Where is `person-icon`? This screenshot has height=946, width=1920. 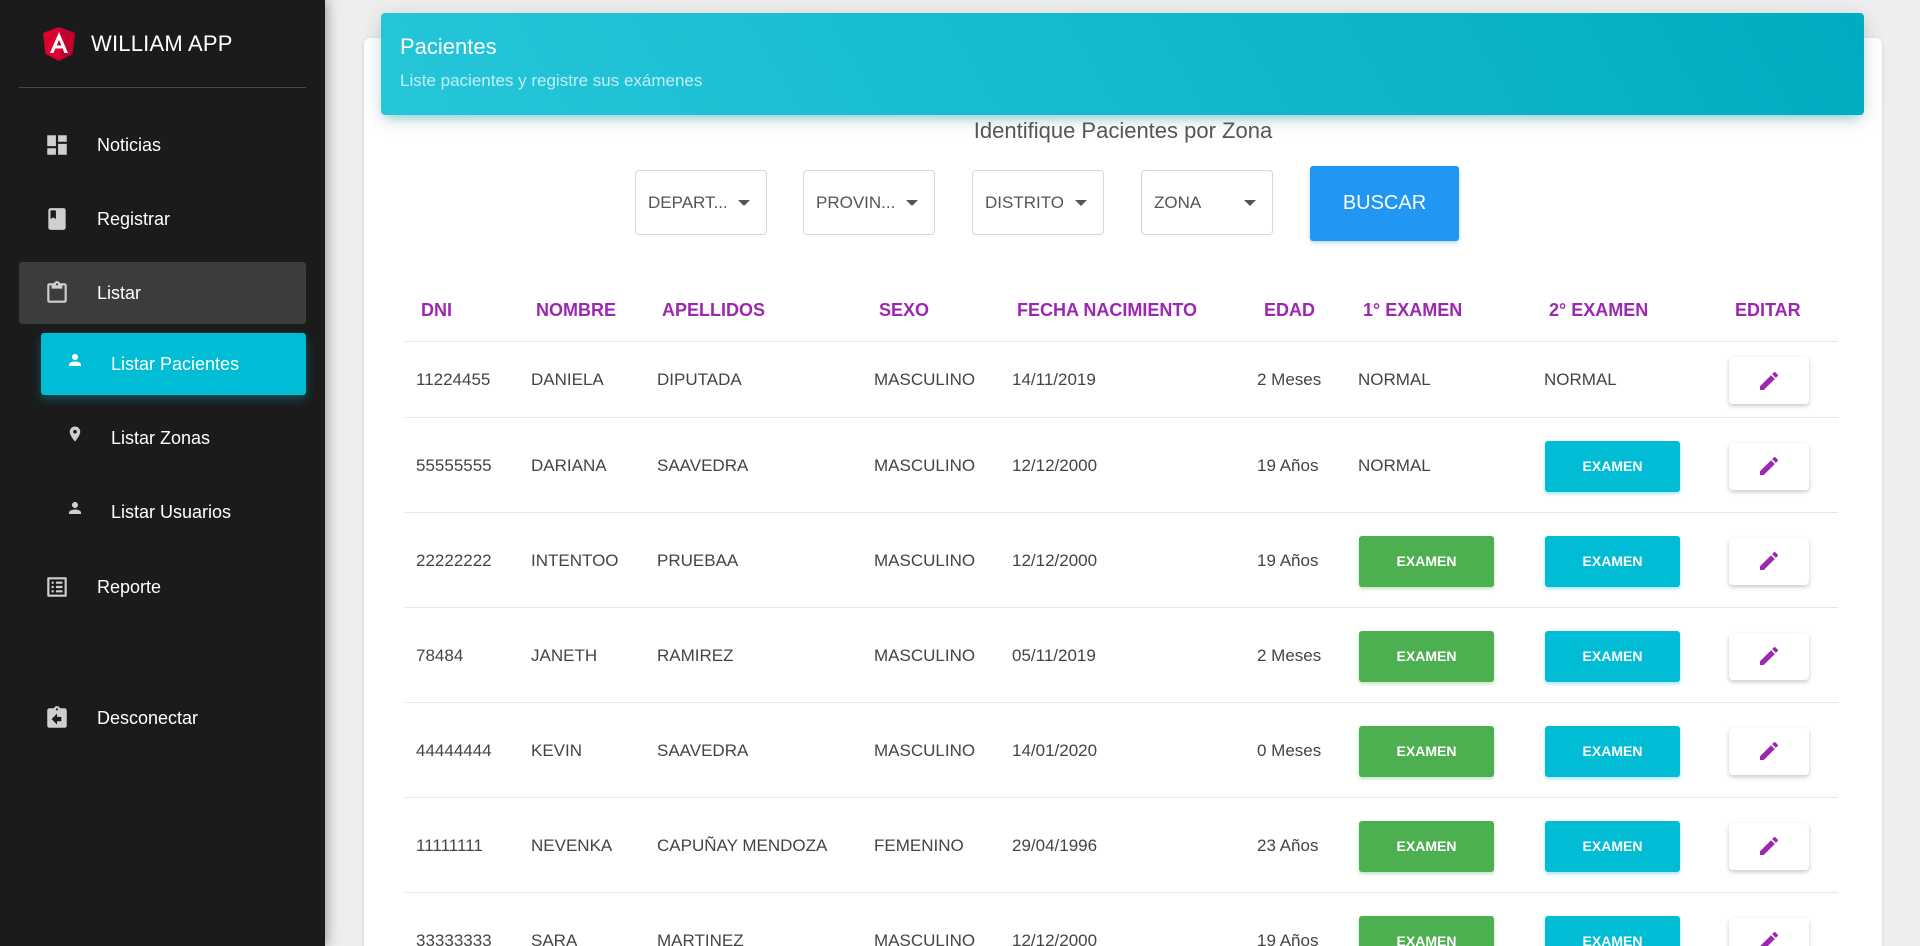 person-icon is located at coordinates (75, 360).